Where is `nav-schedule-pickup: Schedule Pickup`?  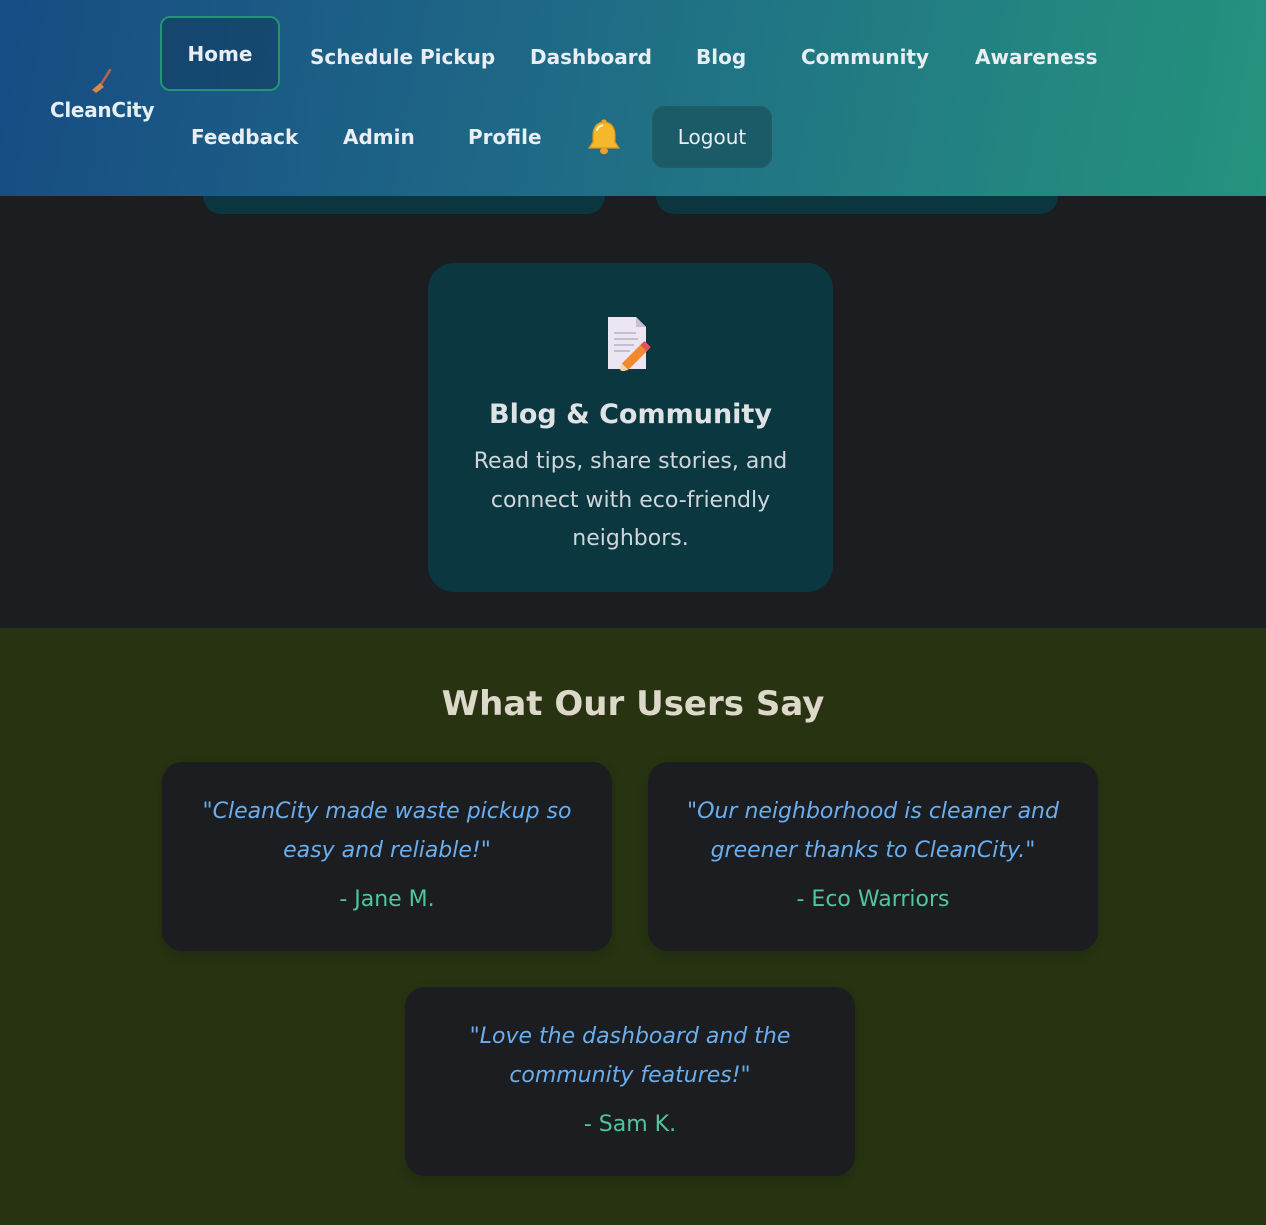 nav-schedule-pickup: Schedule Pickup is located at coordinates (402, 57).